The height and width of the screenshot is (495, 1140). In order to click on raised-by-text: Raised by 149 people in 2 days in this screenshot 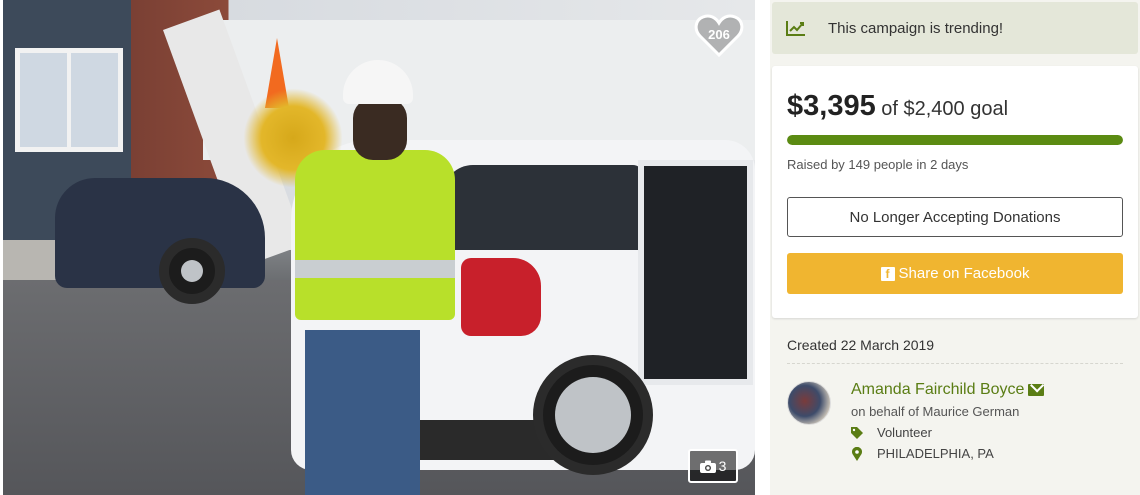, I will do `click(878, 164)`.